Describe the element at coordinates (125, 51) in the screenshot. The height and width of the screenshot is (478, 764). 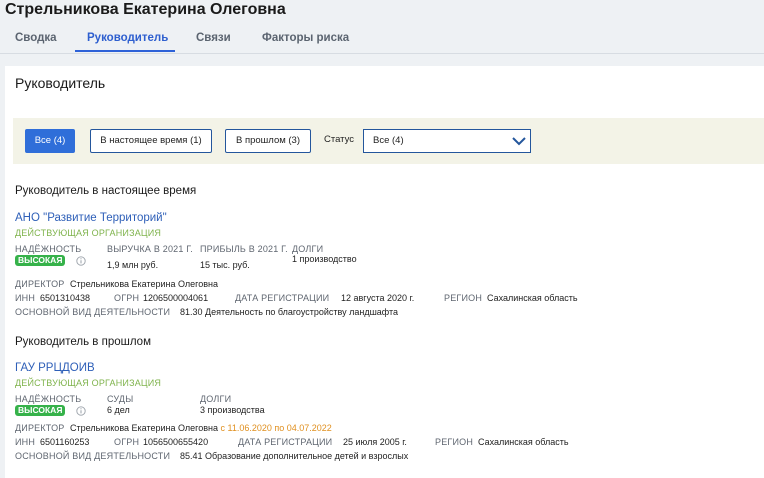
I see `active-tab-indicator` at that location.